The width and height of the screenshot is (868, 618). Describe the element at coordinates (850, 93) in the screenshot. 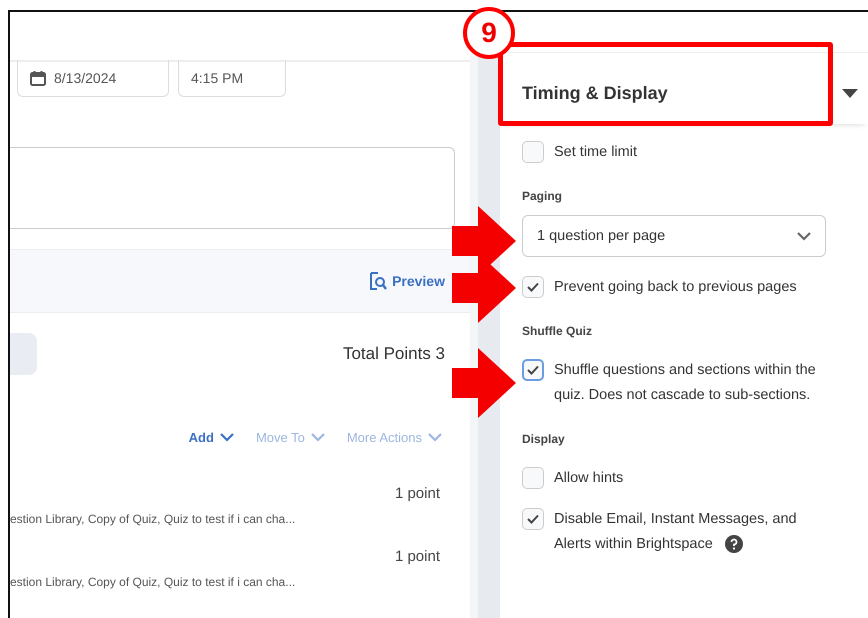

I see `caret-icon` at that location.